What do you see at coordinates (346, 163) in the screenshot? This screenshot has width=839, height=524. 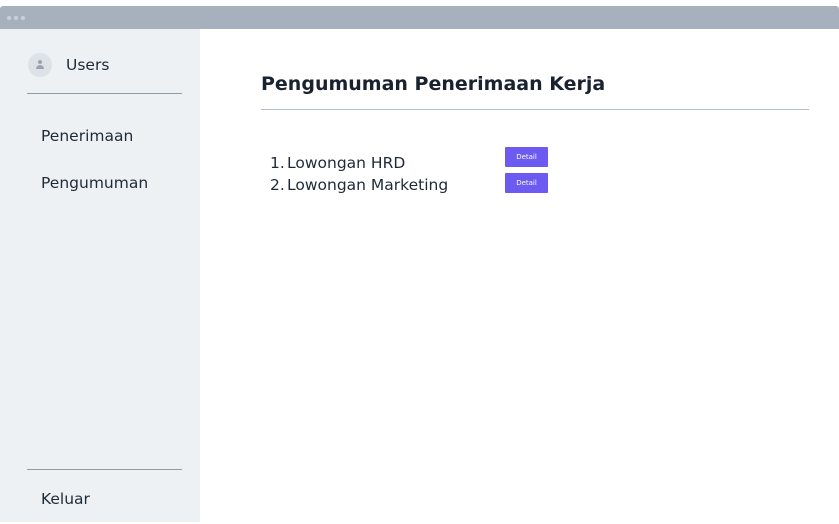 I see `job-title: Lowongan HRD` at bounding box center [346, 163].